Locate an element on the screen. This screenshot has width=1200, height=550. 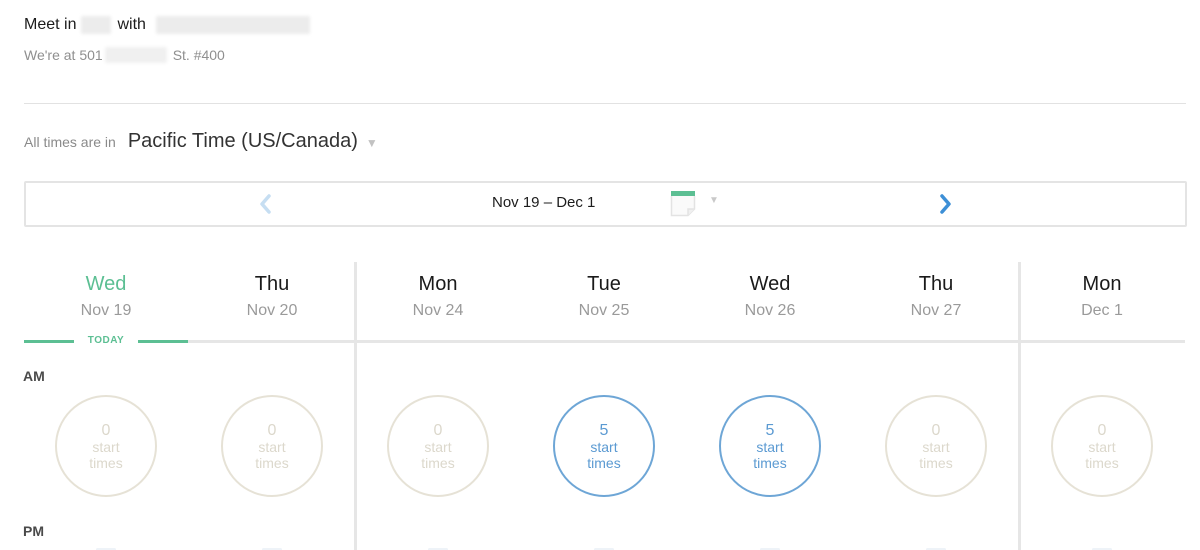
calendar-icon is located at coordinates (683, 204).